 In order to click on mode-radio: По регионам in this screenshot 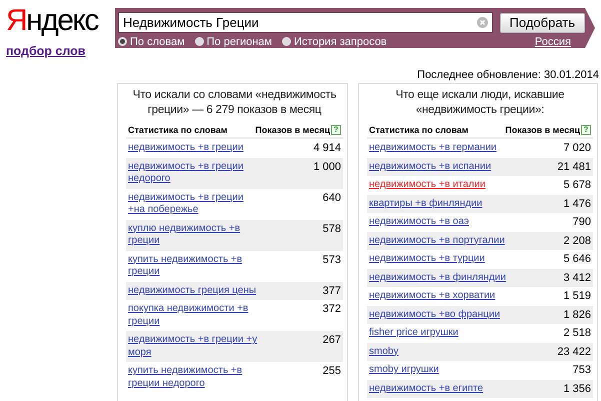, I will do `click(233, 42)`.